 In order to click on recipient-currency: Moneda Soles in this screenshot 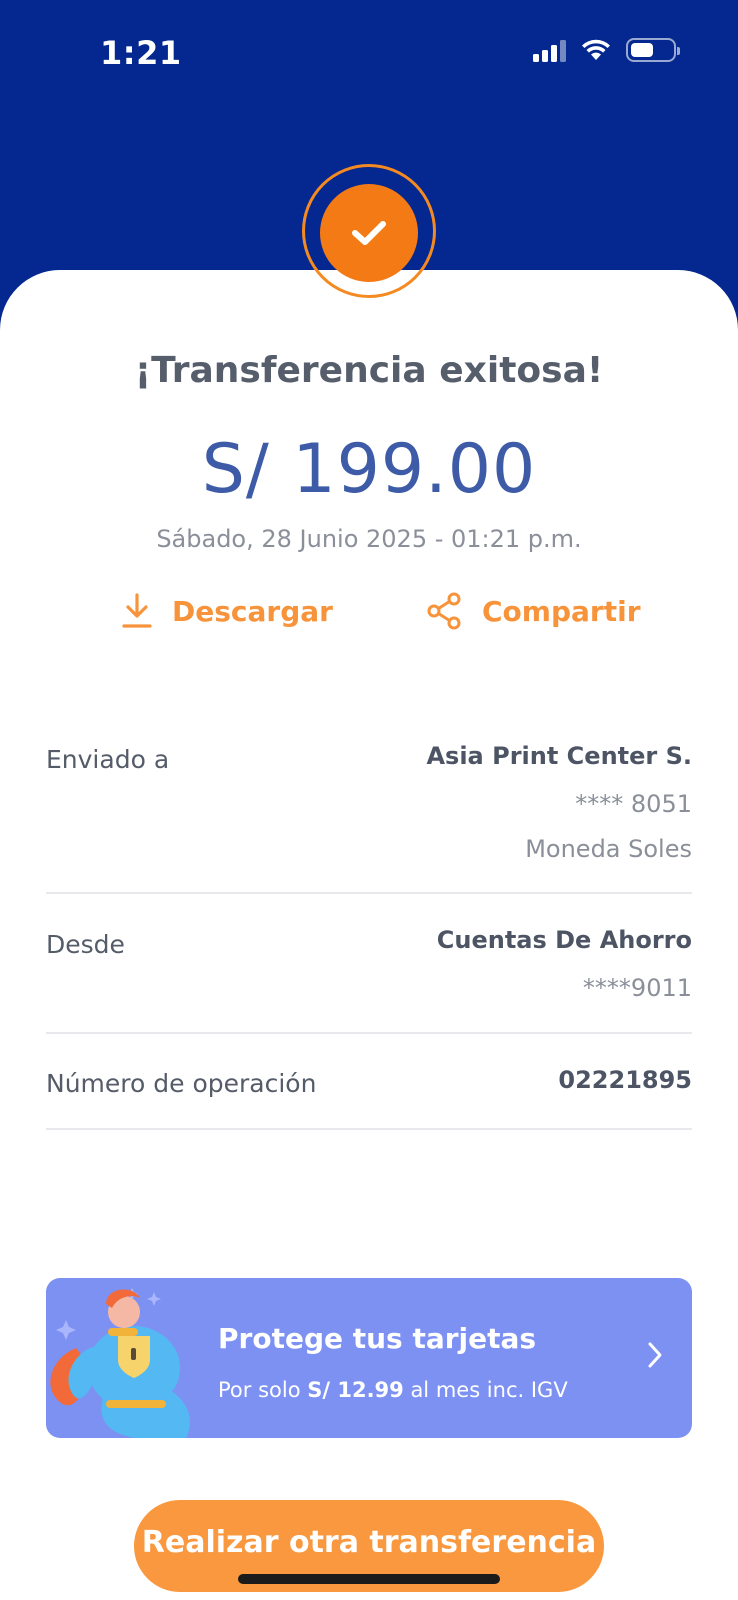, I will do `click(608, 849)`.